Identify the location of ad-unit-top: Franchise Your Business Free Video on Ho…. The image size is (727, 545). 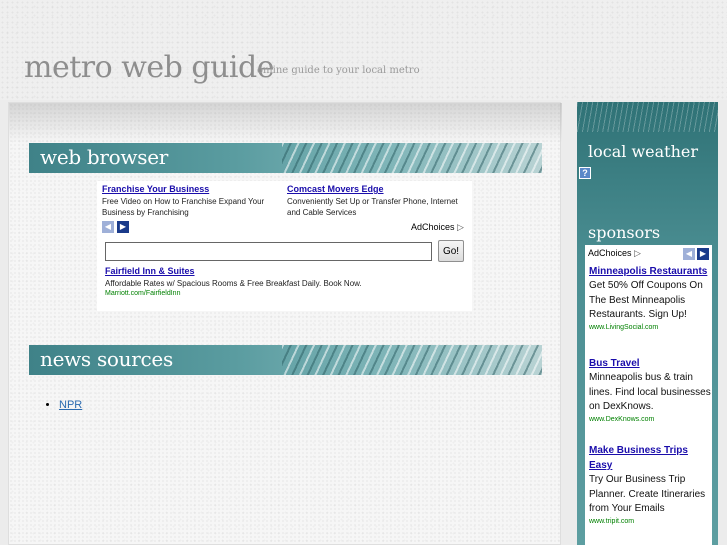
(284, 209).